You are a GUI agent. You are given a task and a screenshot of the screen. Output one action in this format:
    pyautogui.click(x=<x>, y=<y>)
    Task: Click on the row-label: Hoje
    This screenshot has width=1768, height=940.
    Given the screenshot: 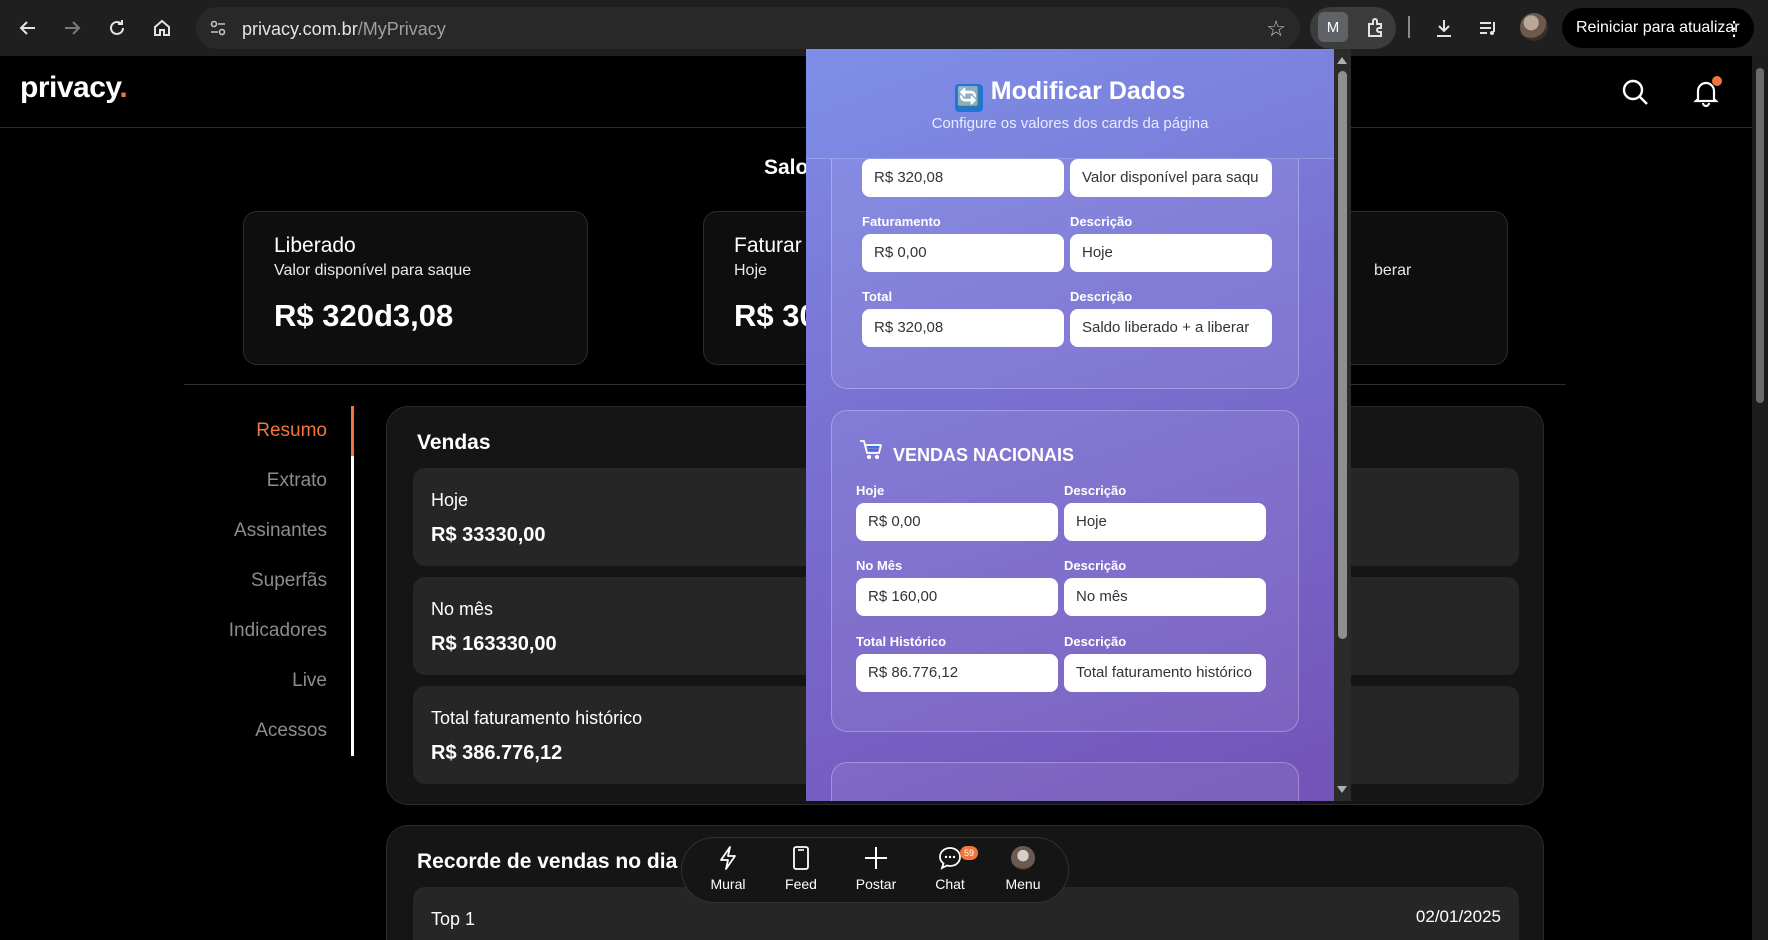 What is the action you would take?
    pyautogui.click(x=450, y=500)
    